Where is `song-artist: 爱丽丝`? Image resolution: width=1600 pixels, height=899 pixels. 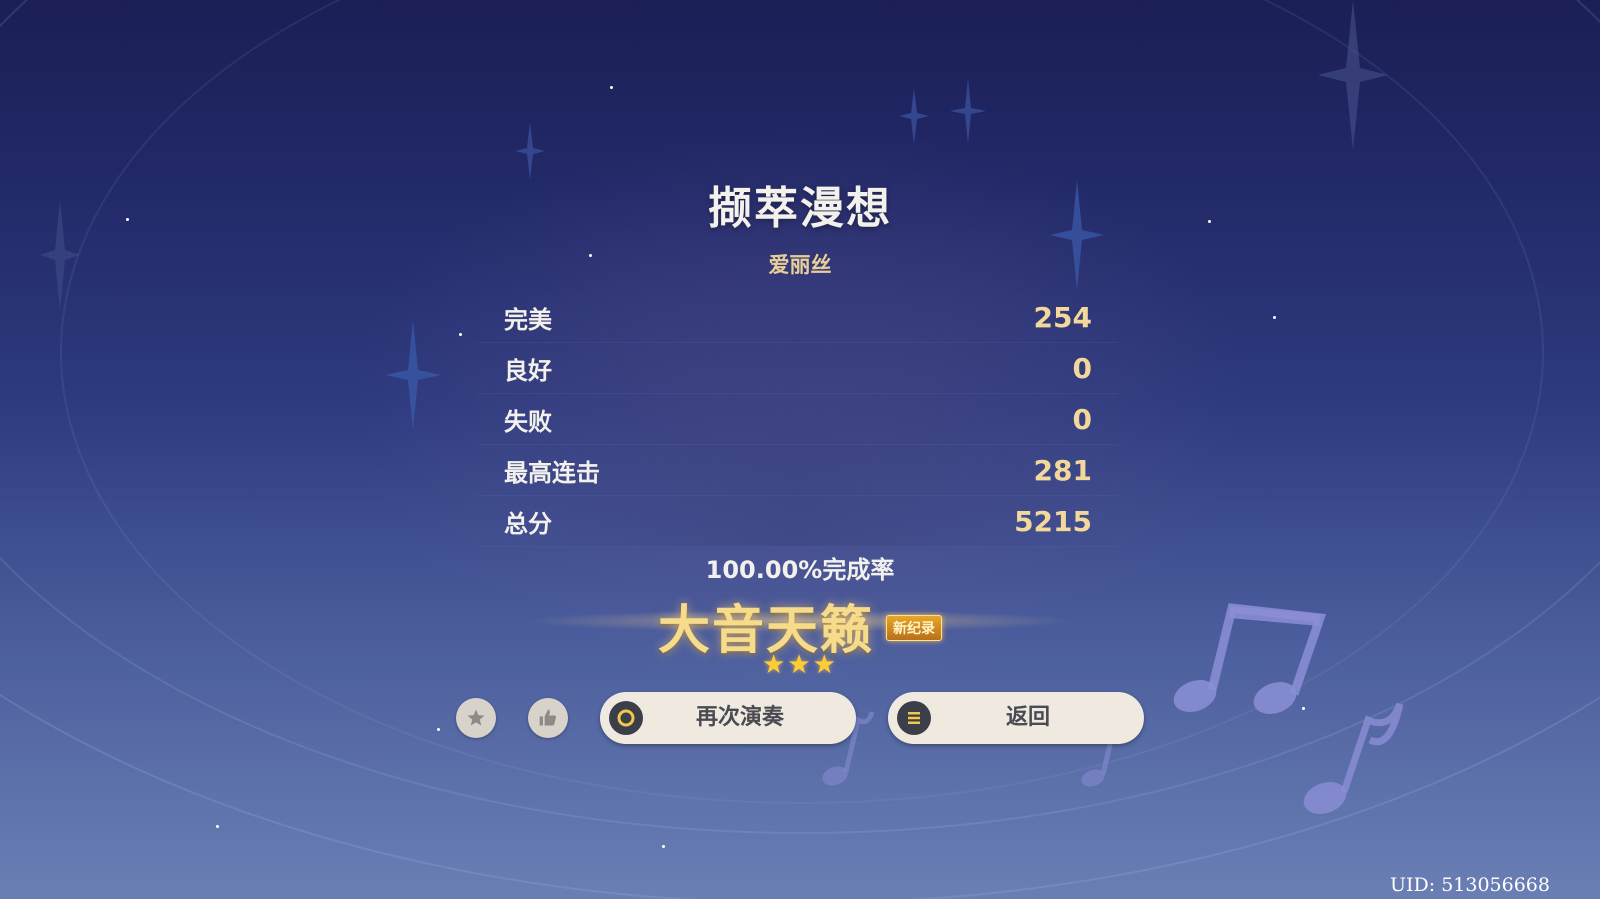
song-artist: 爱丽丝 is located at coordinates (800, 265).